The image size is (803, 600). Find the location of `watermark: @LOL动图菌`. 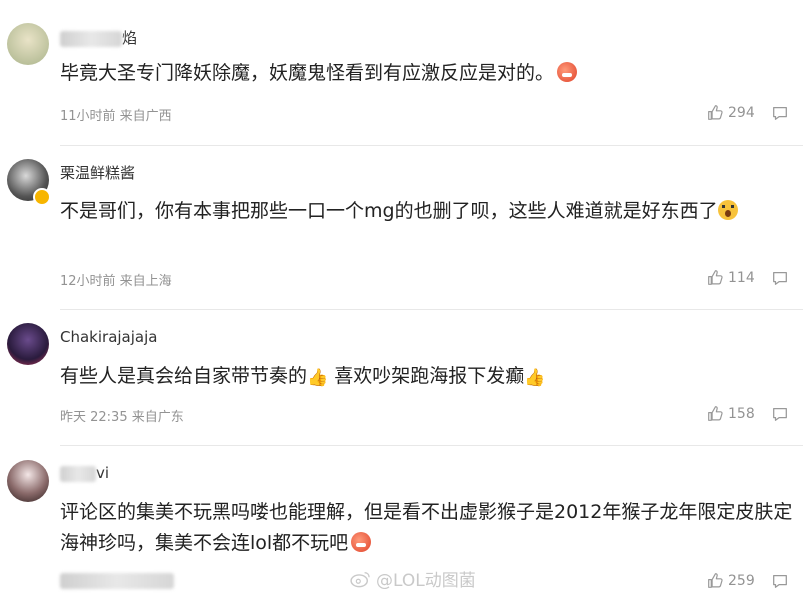

watermark: @LOL动图菌 is located at coordinates (413, 578).